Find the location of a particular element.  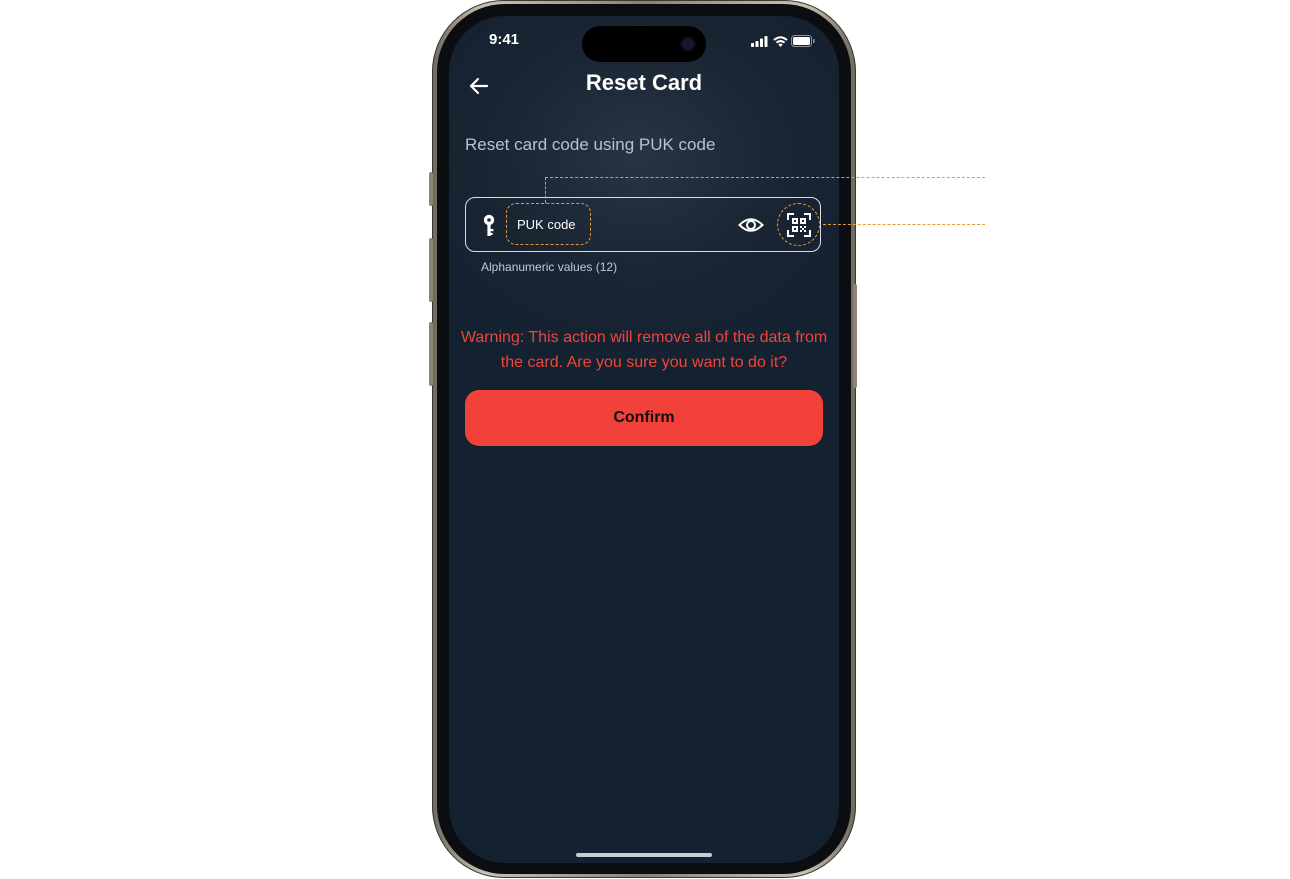

qr-scan-button is located at coordinates (798, 224).